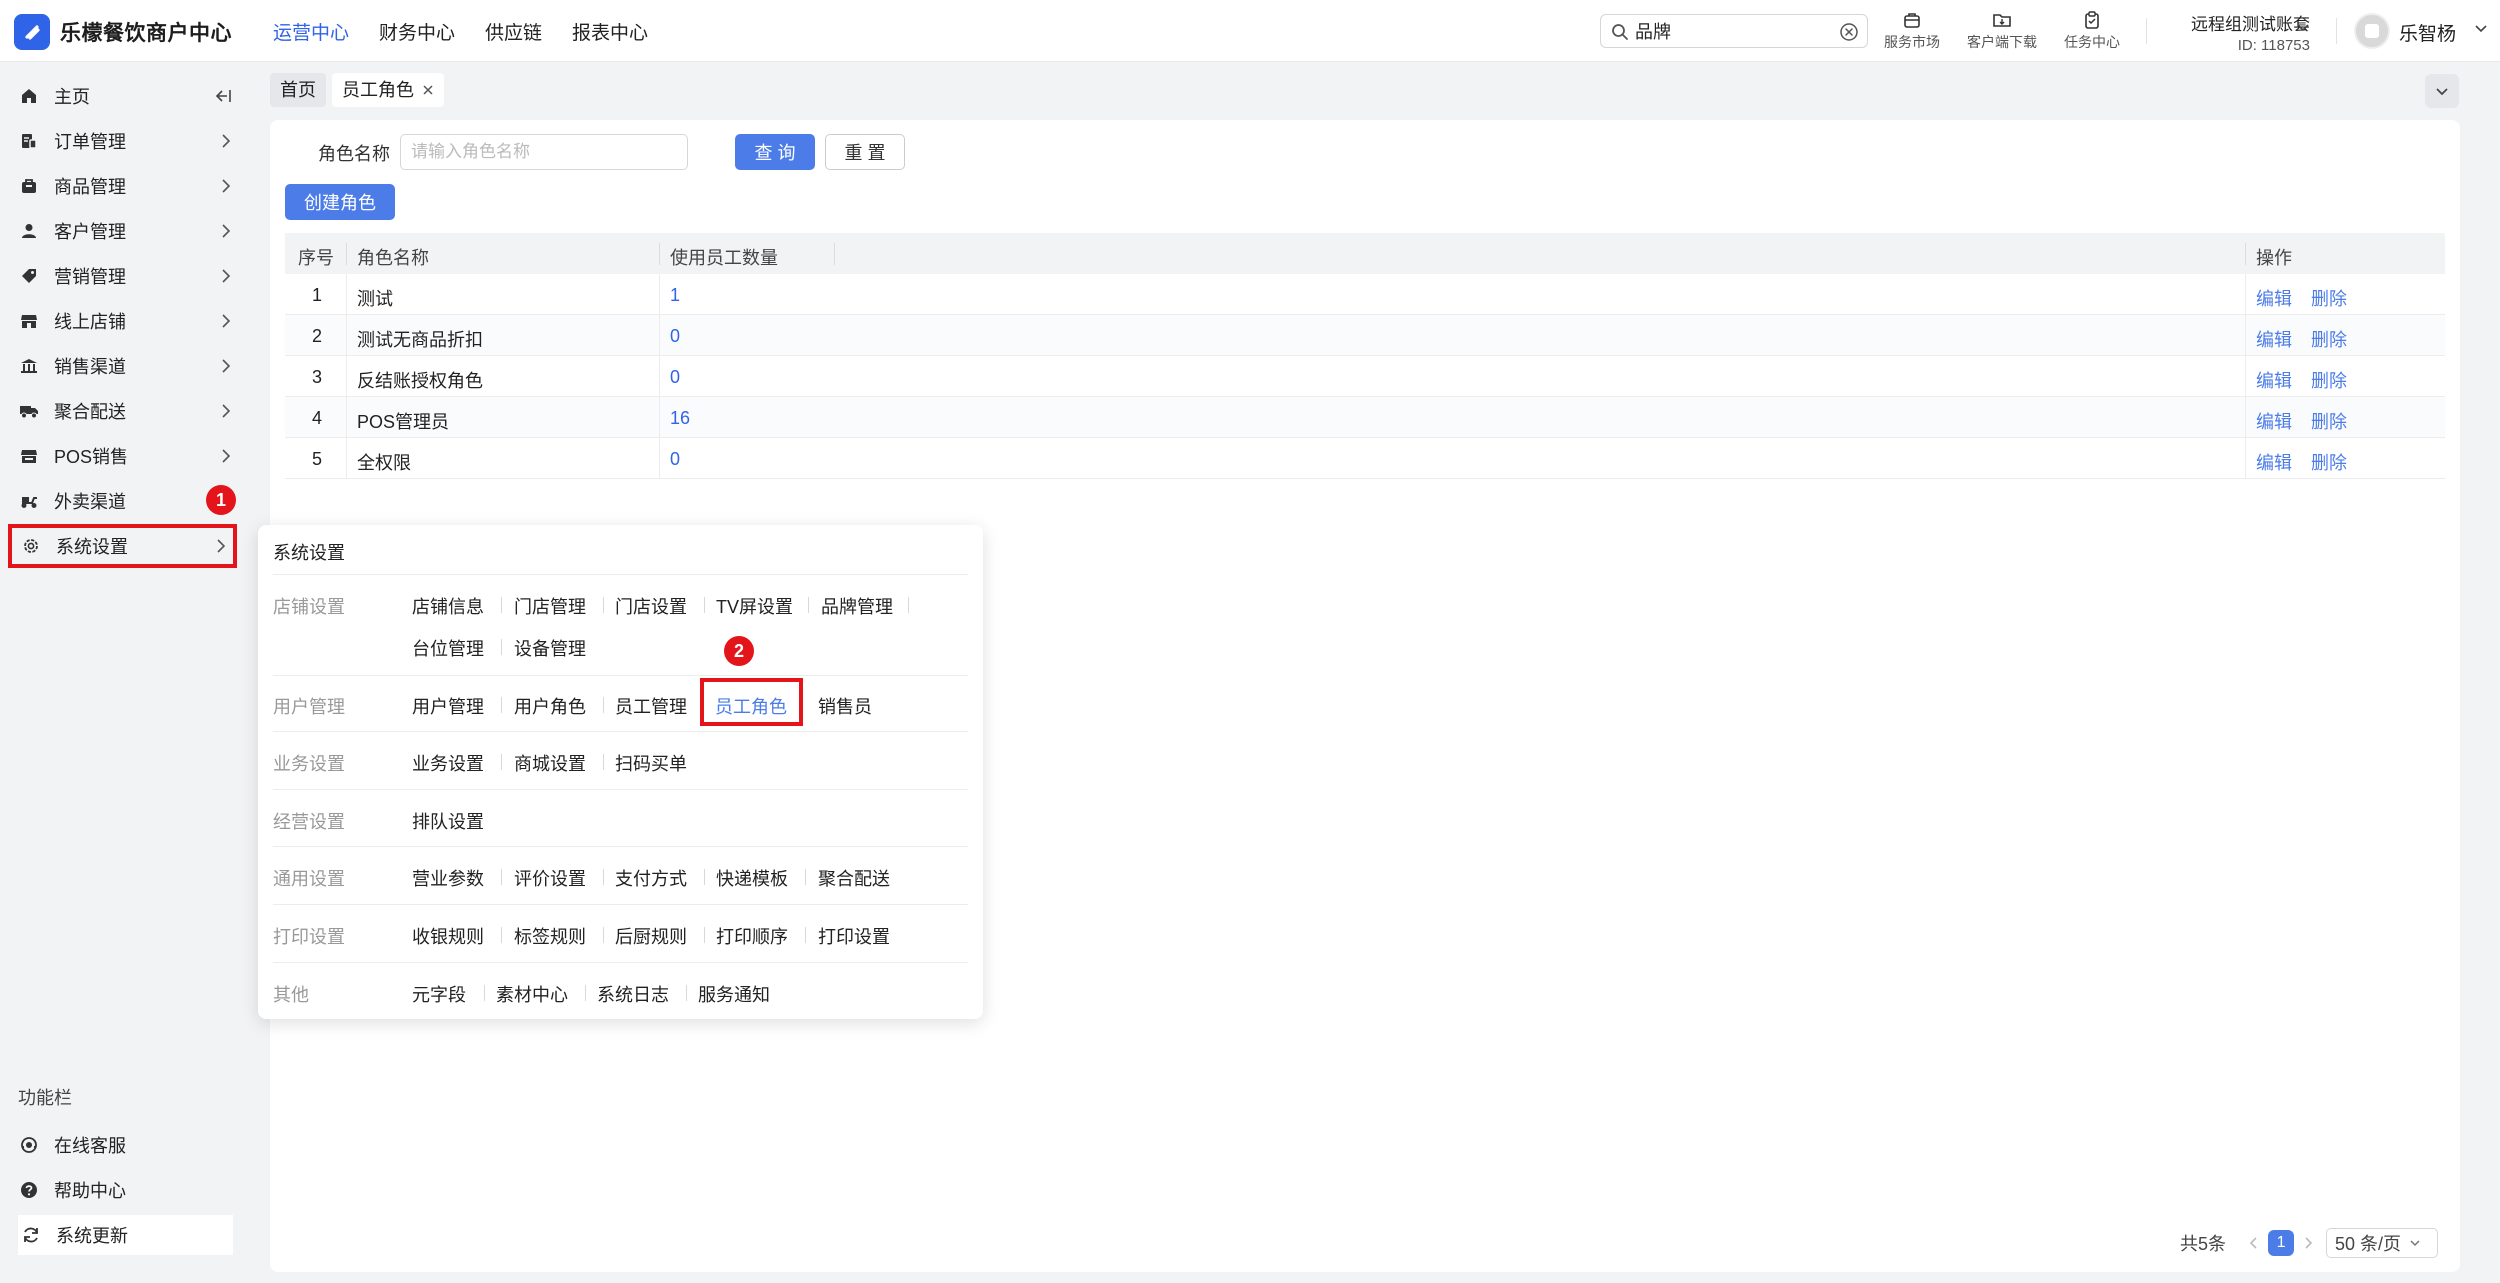  I want to click on logo: 乐檬餐饮商户中心, so click(123, 32).